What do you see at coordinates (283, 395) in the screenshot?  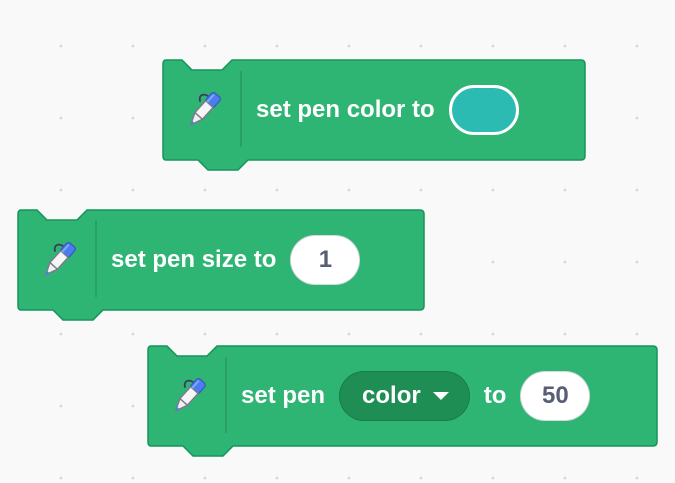 I see `block-label: set pen` at bounding box center [283, 395].